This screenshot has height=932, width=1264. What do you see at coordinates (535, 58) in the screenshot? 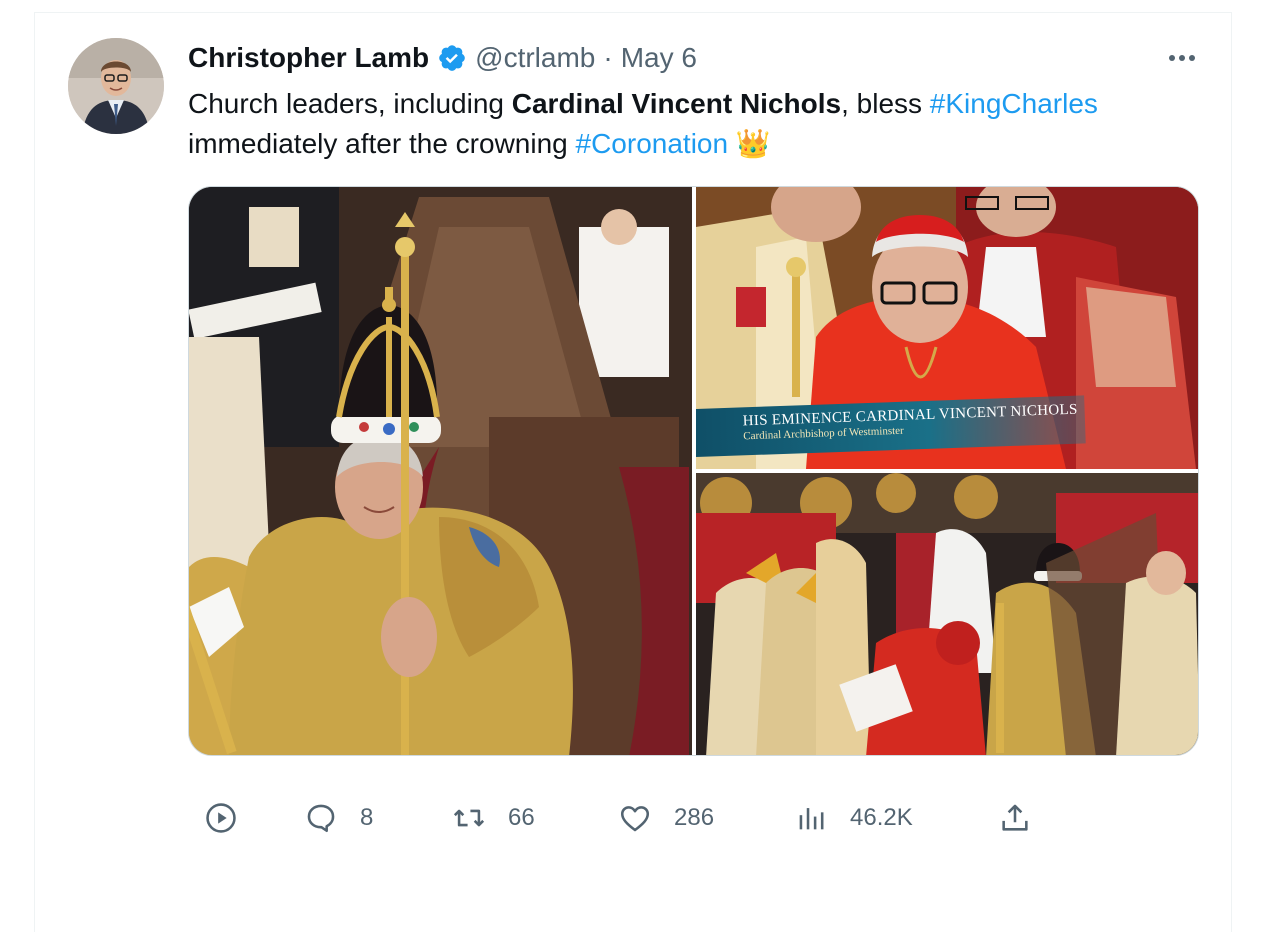
I see `author-handle: @ctrlamb` at bounding box center [535, 58].